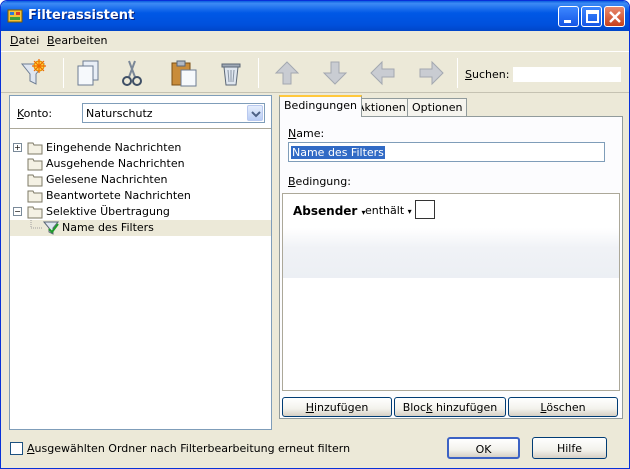 The width and height of the screenshot is (630, 469). What do you see at coordinates (409, 211) in the screenshot?
I see `chevron-down-icon: ▾` at bounding box center [409, 211].